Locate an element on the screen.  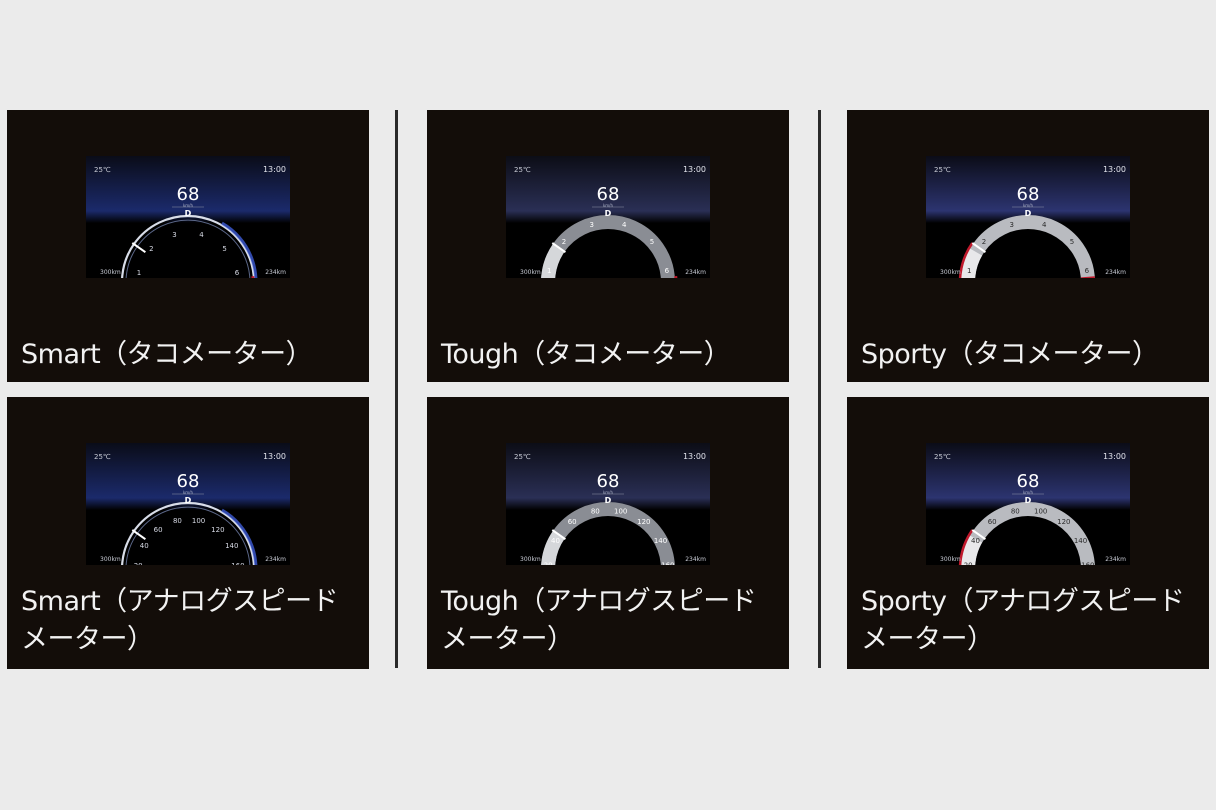
card-caption: Tough（タコメーター） is located at coordinates (586, 354).